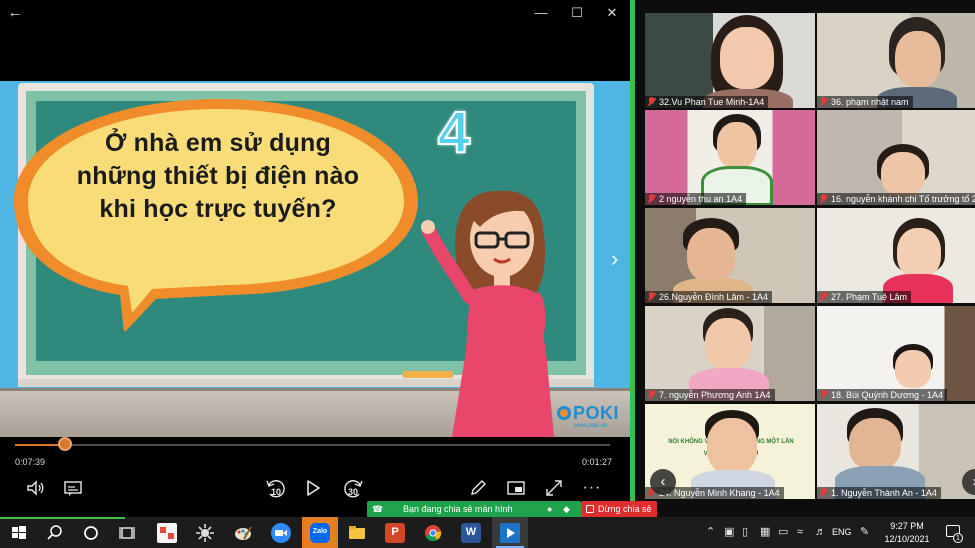  What do you see at coordinates (745, 532) in the screenshot?
I see `usb-icon: ▯` at bounding box center [745, 532].